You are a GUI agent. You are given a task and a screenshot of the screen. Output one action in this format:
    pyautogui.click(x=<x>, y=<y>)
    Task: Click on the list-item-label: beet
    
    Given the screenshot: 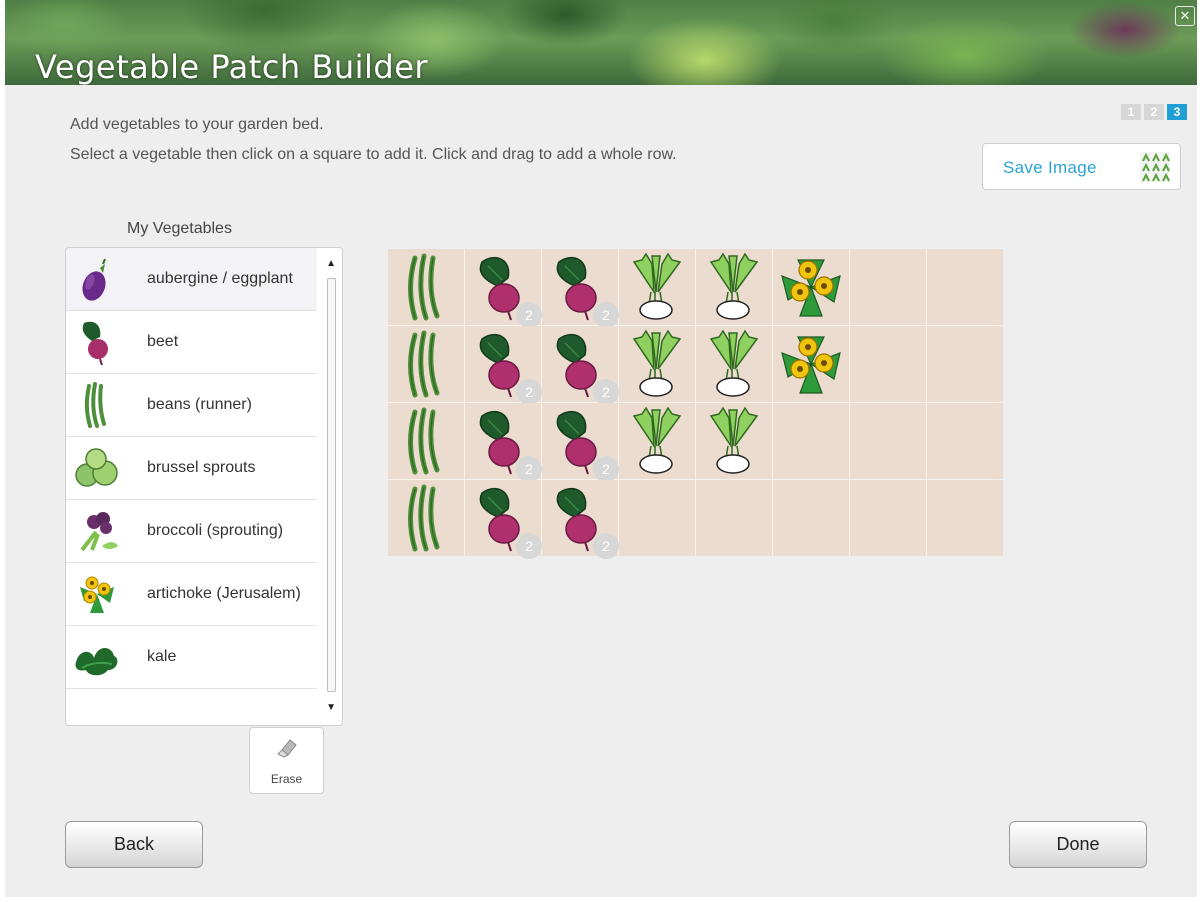 What is the action you would take?
    pyautogui.click(x=163, y=341)
    